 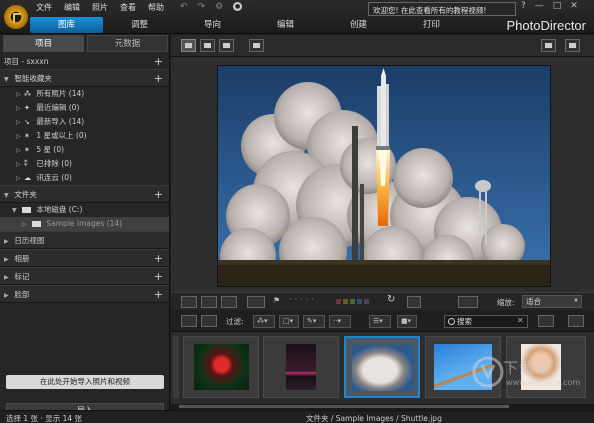 What do you see at coordinates (256, 302) in the screenshot?
I see `face-tag-icon` at bounding box center [256, 302].